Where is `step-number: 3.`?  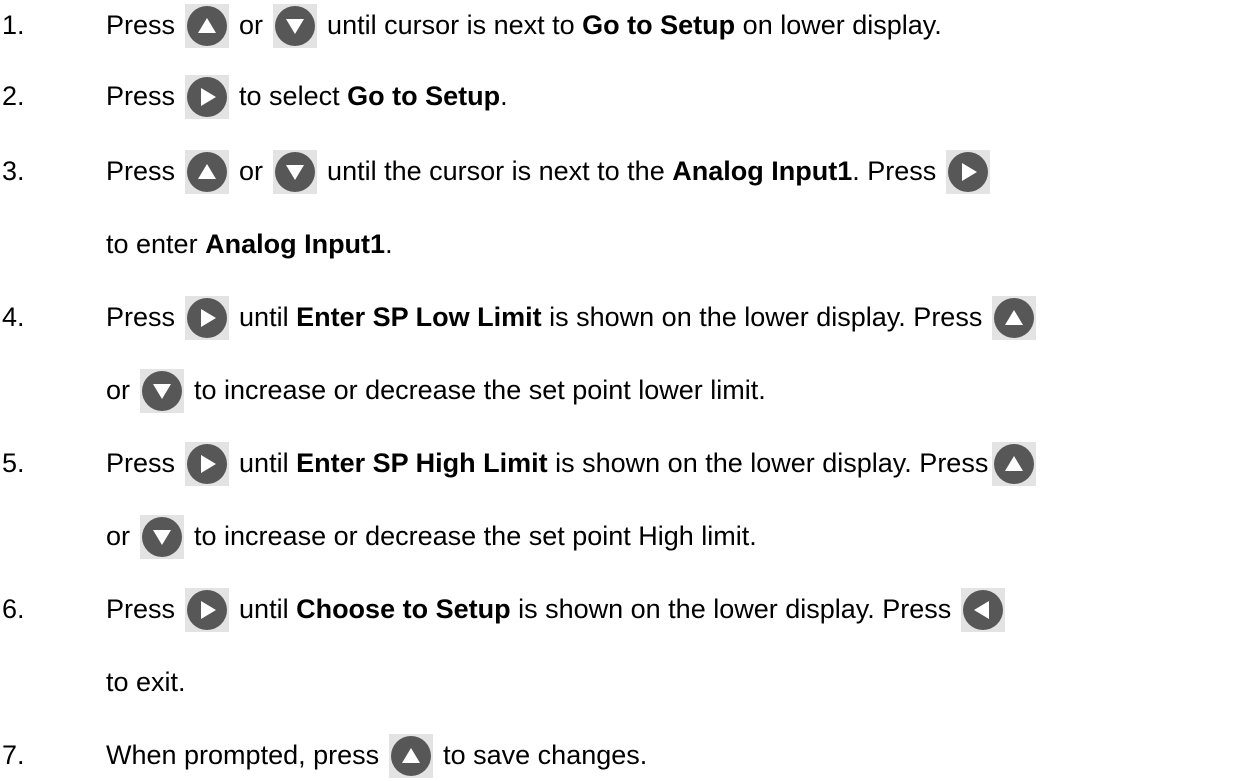 step-number: 3. is located at coordinates (13, 171).